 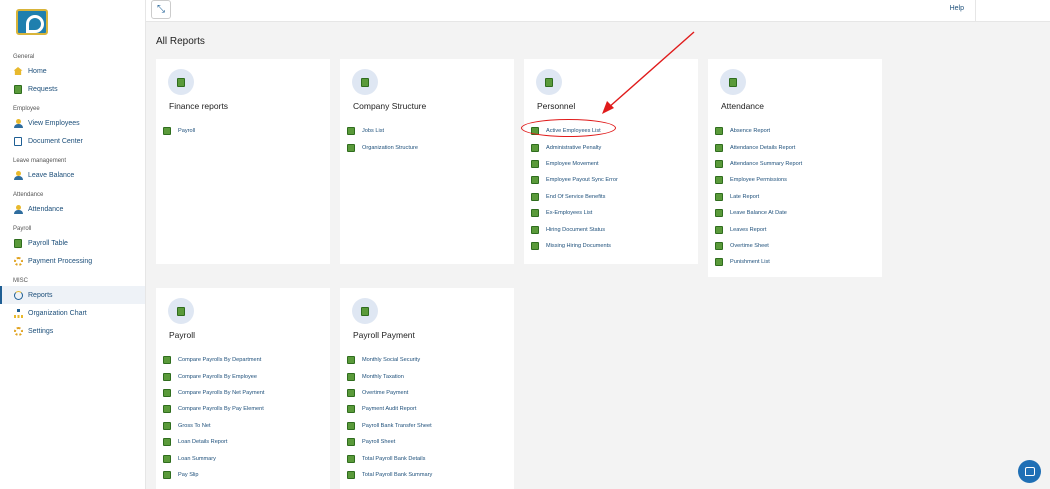 What do you see at coordinates (1029, 471) in the screenshot?
I see `chat-support-button` at bounding box center [1029, 471].